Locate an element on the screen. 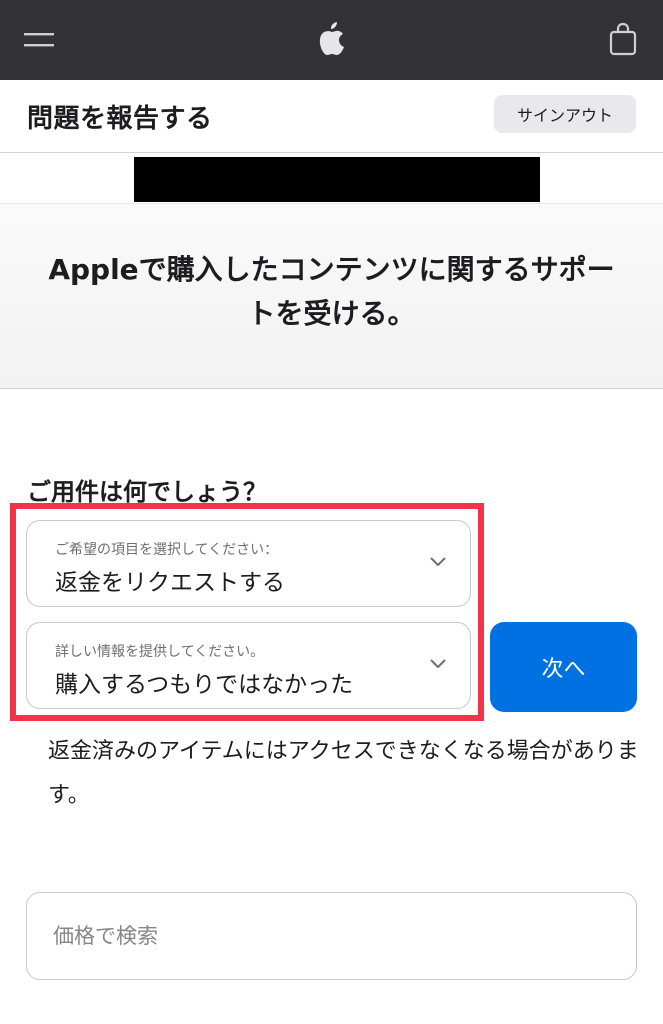  shopping-bag-icon is located at coordinates (623, 39).